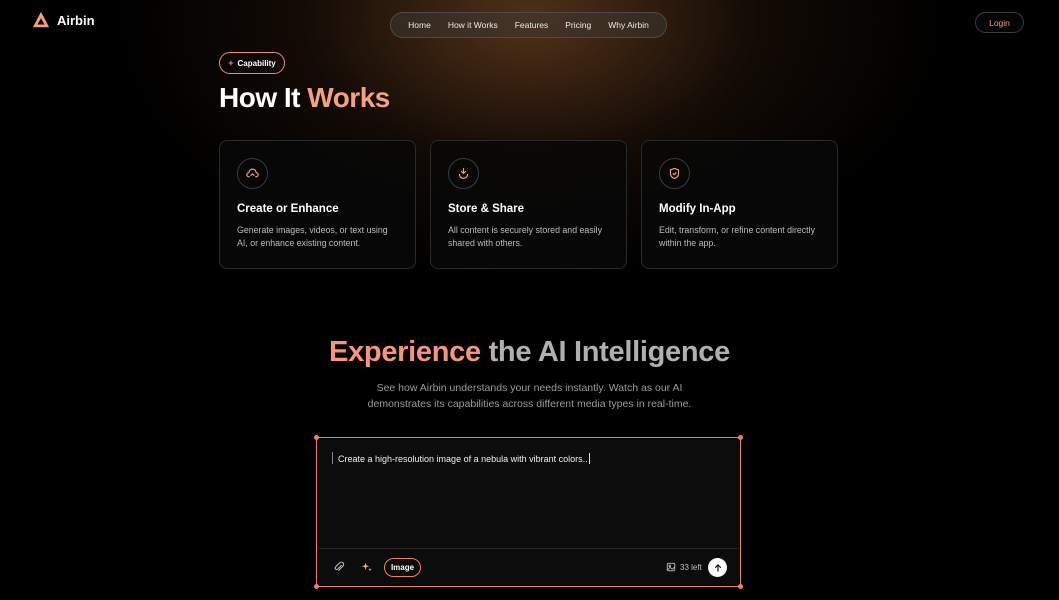 This screenshot has height=600, width=1059. What do you see at coordinates (473, 25) in the screenshot?
I see `nav-item-how-it-works: How it Works` at bounding box center [473, 25].